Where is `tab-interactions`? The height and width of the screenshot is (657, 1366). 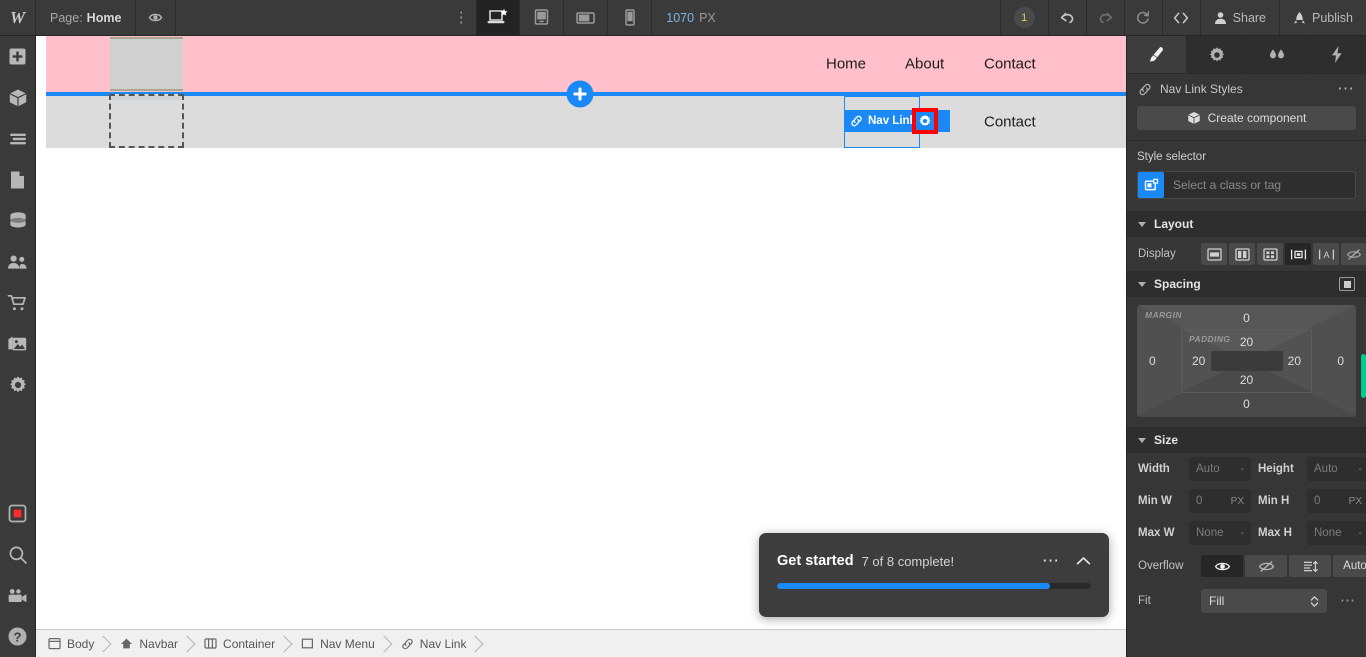
tab-interactions is located at coordinates (1336, 54).